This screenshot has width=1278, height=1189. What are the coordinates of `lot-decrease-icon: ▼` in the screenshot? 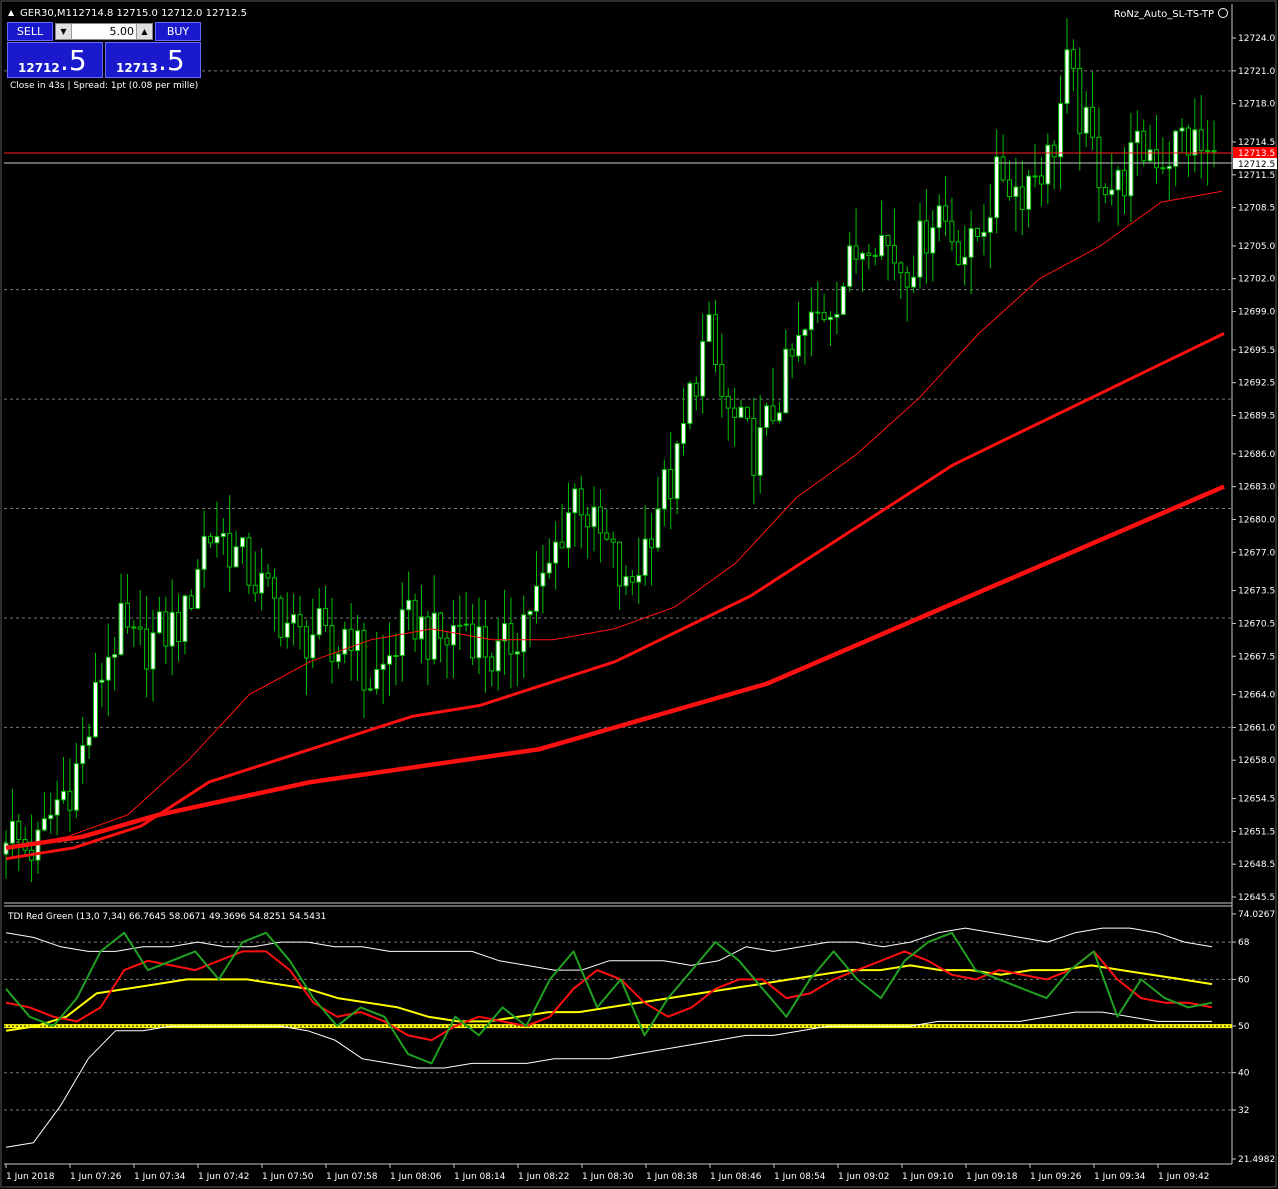 It's located at (64, 31).